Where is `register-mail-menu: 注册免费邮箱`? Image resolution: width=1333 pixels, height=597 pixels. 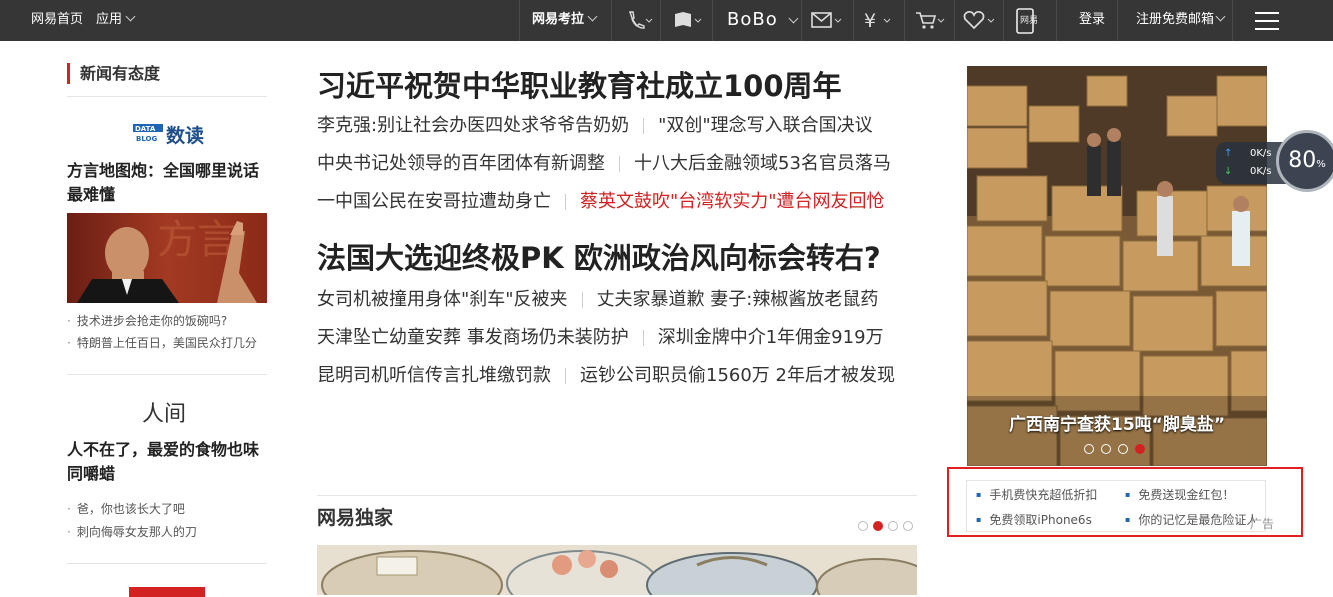 register-mail-menu: 注册免费邮箱 is located at coordinates (1181, 20).